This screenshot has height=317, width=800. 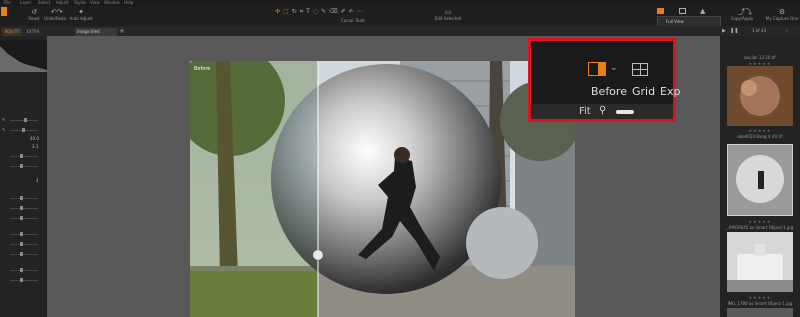 I want to click on lasso-icon: ◌, so click(x=317, y=11).